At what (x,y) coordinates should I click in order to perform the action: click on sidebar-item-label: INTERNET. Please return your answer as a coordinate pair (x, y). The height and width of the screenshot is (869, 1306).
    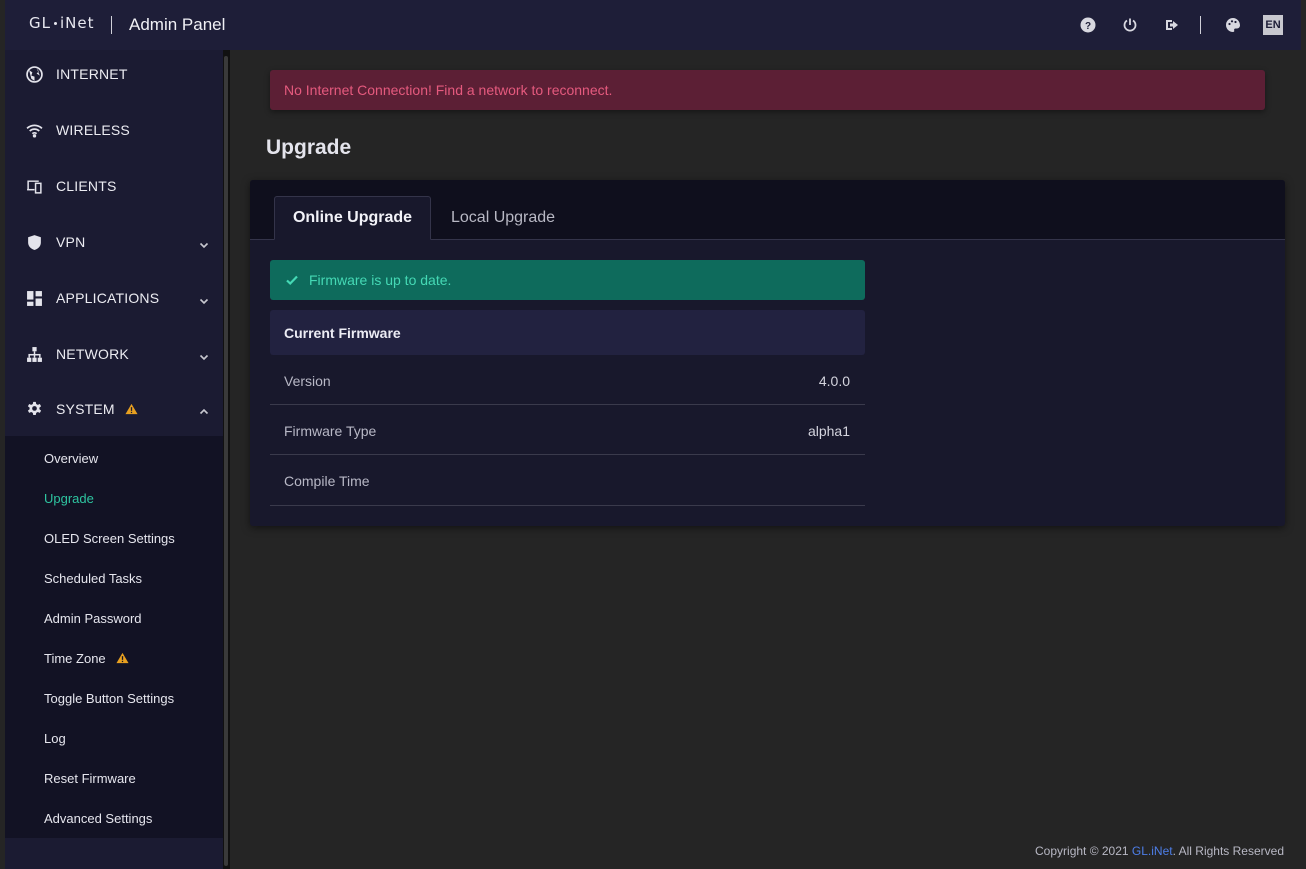
    Looking at the image, I should click on (92, 74).